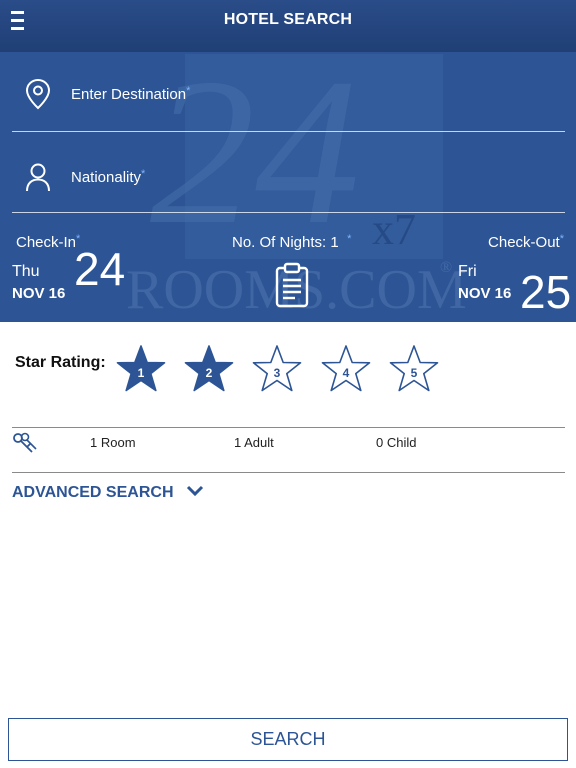 Image resolution: width=576 pixels, height=768 pixels. What do you see at coordinates (141, 373) in the screenshot?
I see `star-number: 1` at bounding box center [141, 373].